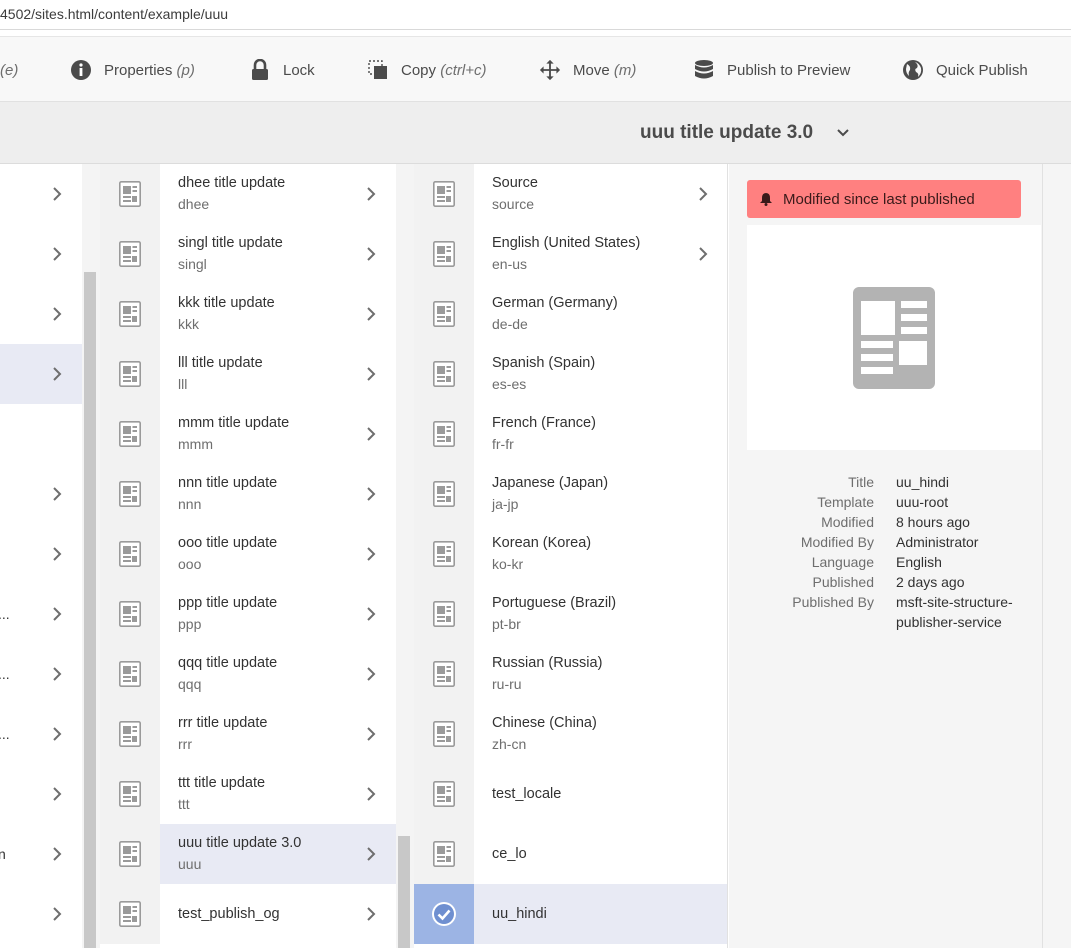  Describe the element at coordinates (9, 70) in the screenshot. I see `cut-fragment: (e)` at that location.